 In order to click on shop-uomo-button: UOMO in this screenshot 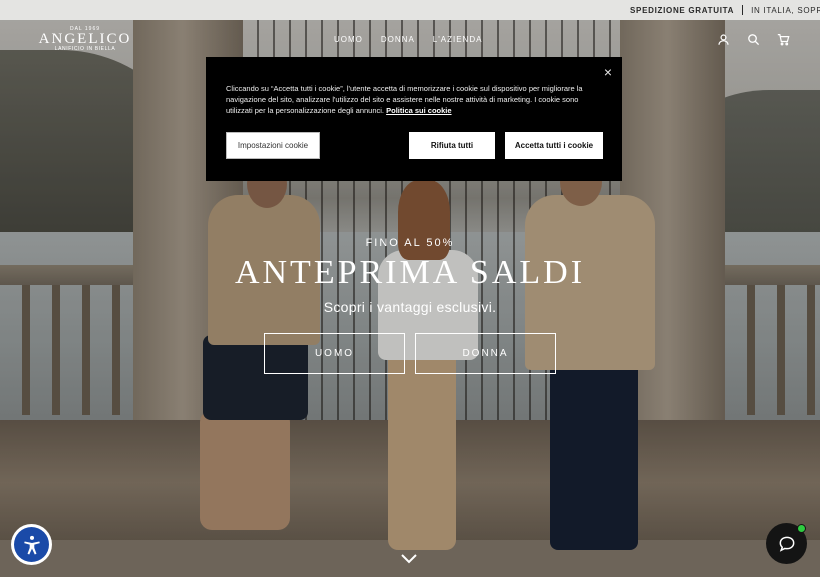, I will do `click(334, 353)`.